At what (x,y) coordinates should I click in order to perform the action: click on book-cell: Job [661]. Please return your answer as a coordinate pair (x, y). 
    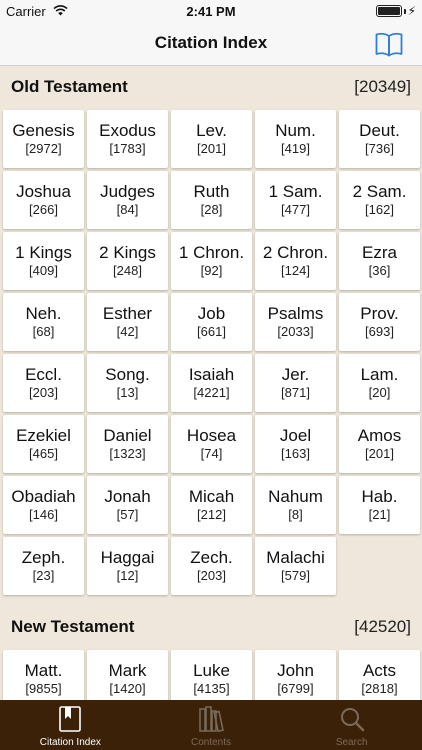
    Looking at the image, I should click on (211, 322).